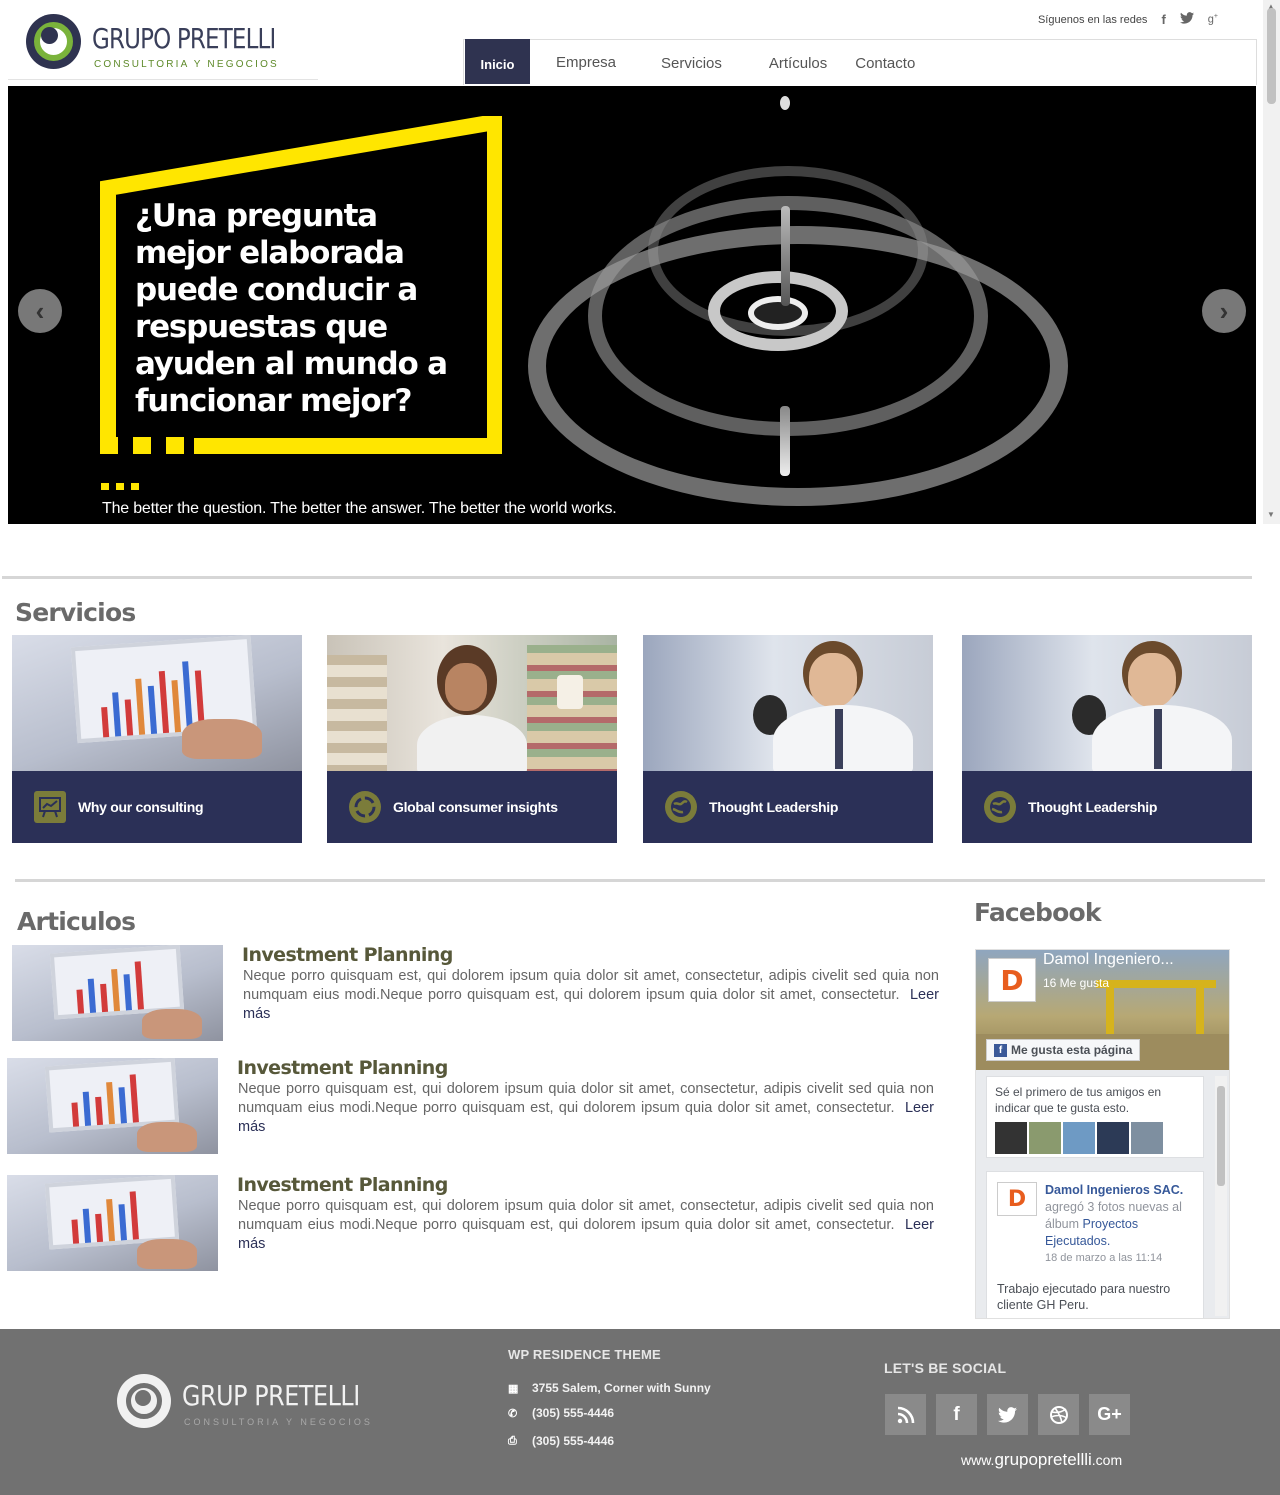 This screenshot has width=1280, height=1495. Describe the element at coordinates (278, 1422) in the screenshot. I see `footer-logo-subtitle: CONSULTORIA Y NEGOCIOS` at that location.